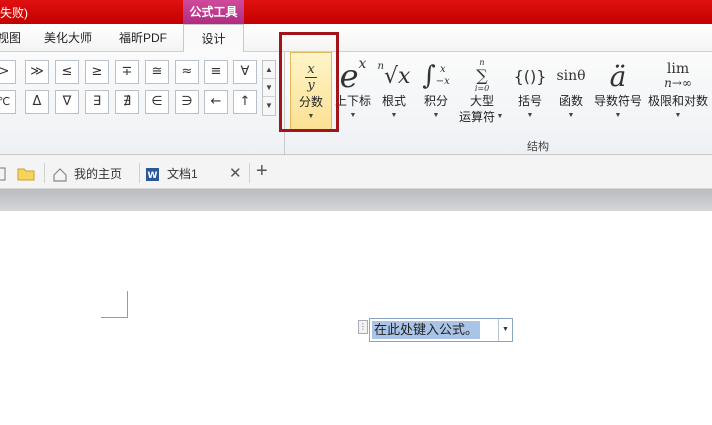  What do you see at coordinates (262, 171) in the screenshot?
I see `new-tab-plus-icon: +` at bounding box center [262, 171].